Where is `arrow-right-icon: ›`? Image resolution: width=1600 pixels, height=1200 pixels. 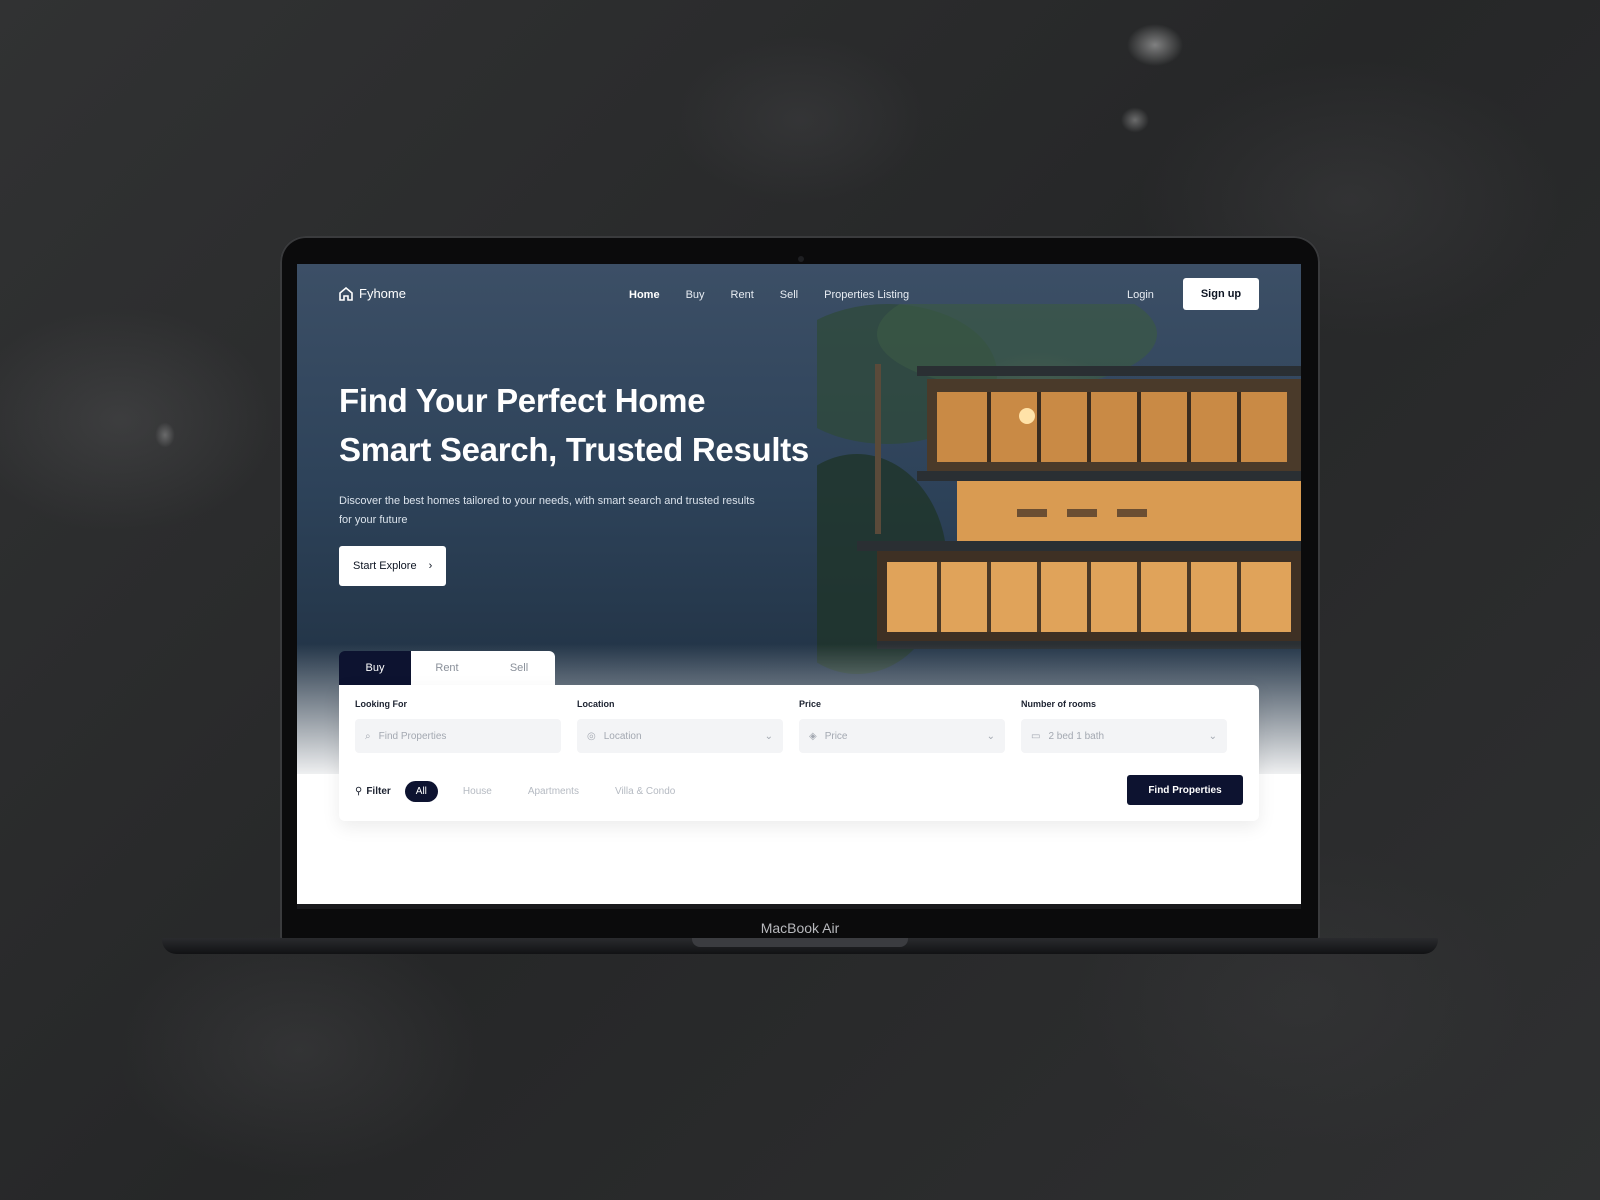 arrow-right-icon: › is located at coordinates (430, 566).